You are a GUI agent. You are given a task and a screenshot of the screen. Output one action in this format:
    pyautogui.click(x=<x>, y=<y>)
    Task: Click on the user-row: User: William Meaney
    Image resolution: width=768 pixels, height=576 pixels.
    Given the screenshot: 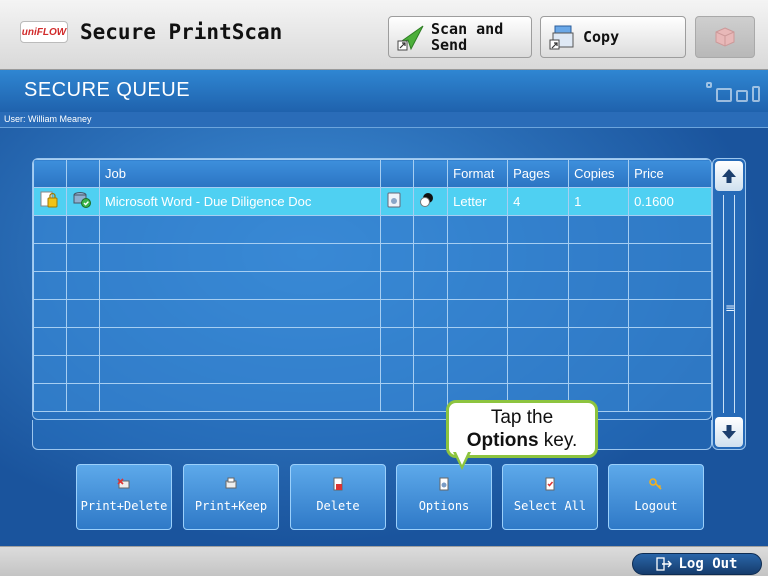 What is the action you would take?
    pyautogui.click(x=384, y=120)
    